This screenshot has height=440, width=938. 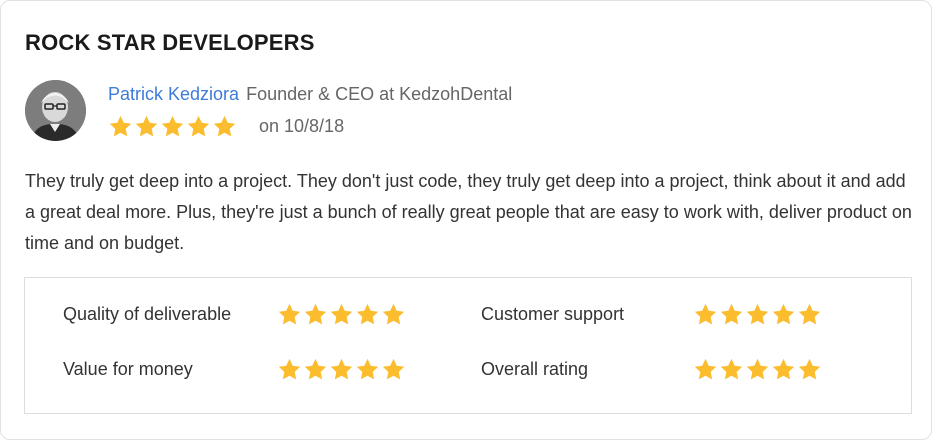 I want to click on reviewer-rating-stars, so click(x=172, y=126).